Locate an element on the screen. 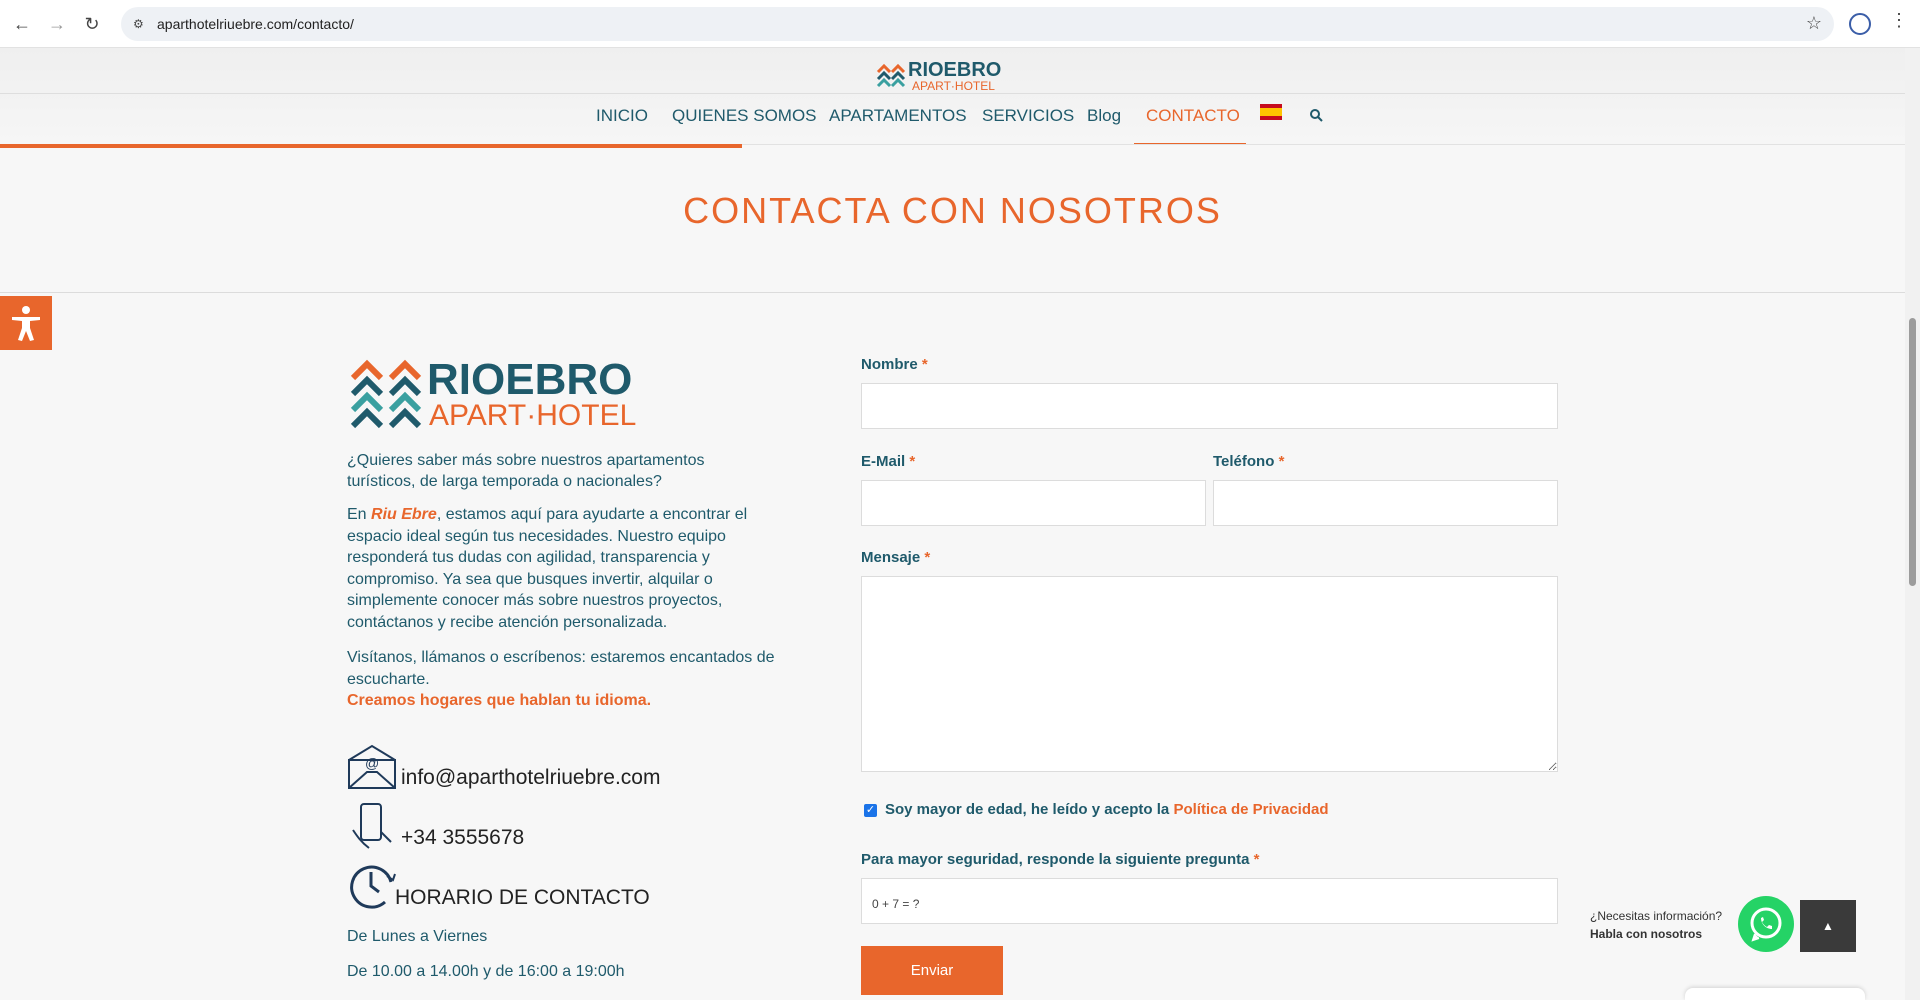  phone-number: +34 3555678 is located at coordinates (462, 838).